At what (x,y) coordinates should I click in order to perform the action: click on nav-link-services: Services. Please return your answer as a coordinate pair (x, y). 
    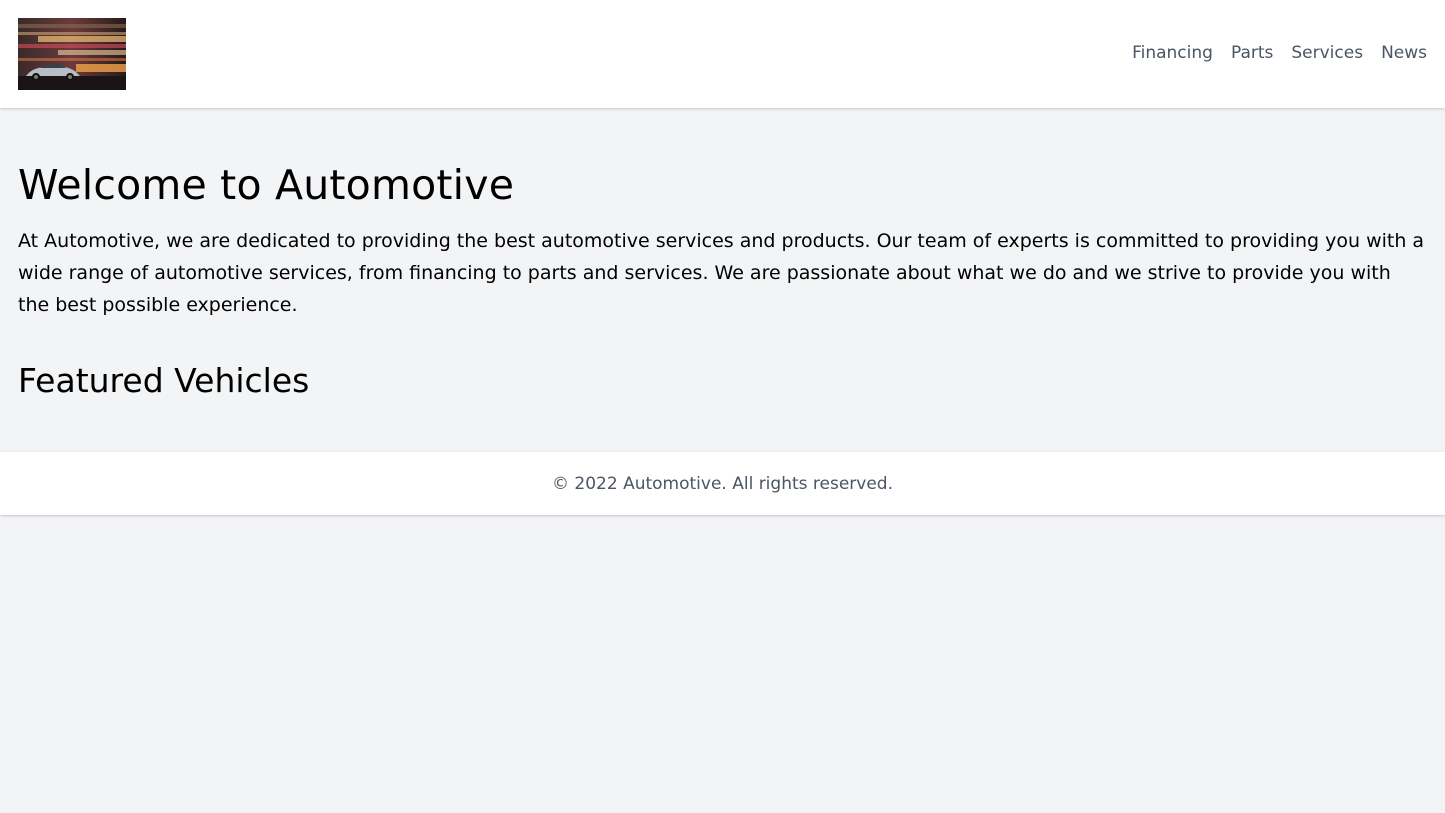
    Looking at the image, I should click on (1327, 53).